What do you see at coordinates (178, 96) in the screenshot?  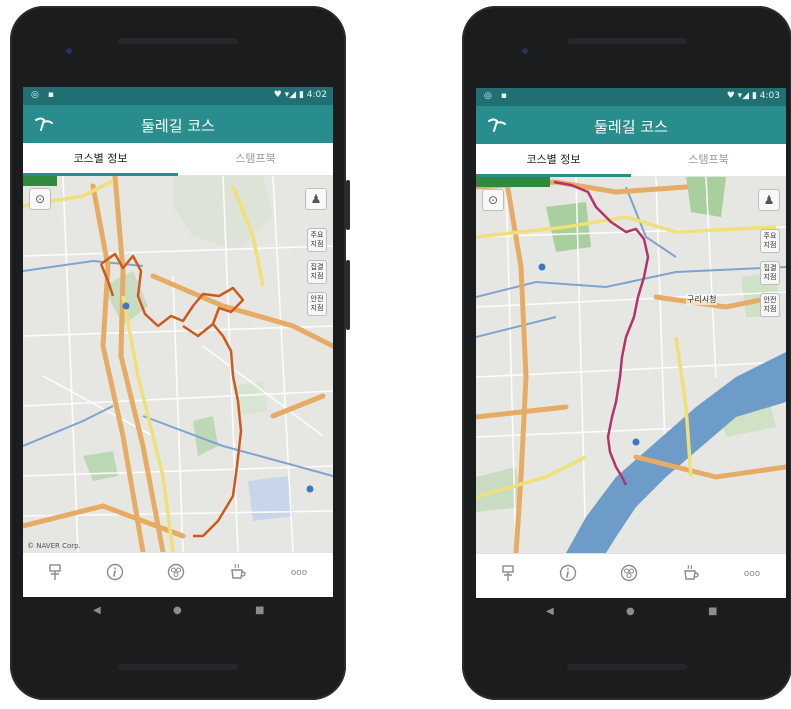 I see `status-bar: ◎ ▪ ♥ ▾◢ ▮ 4:02` at bounding box center [178, 96].